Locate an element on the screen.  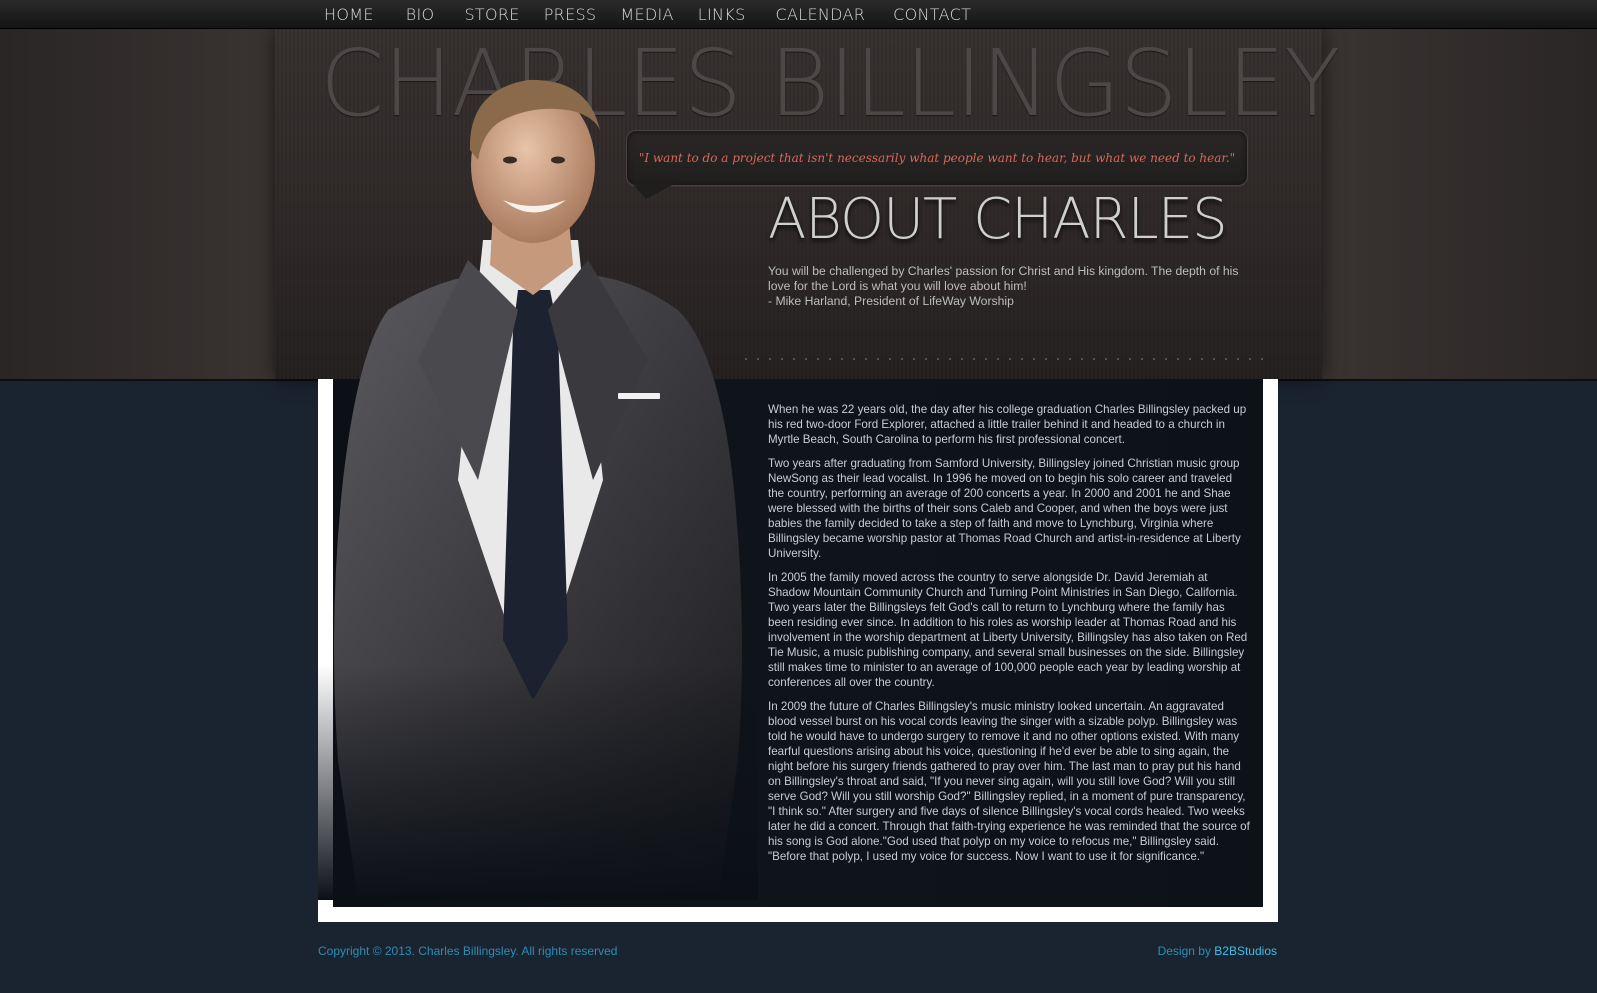
footer-credit: Design by B2BStudios is located at coordinates (1217, 951).